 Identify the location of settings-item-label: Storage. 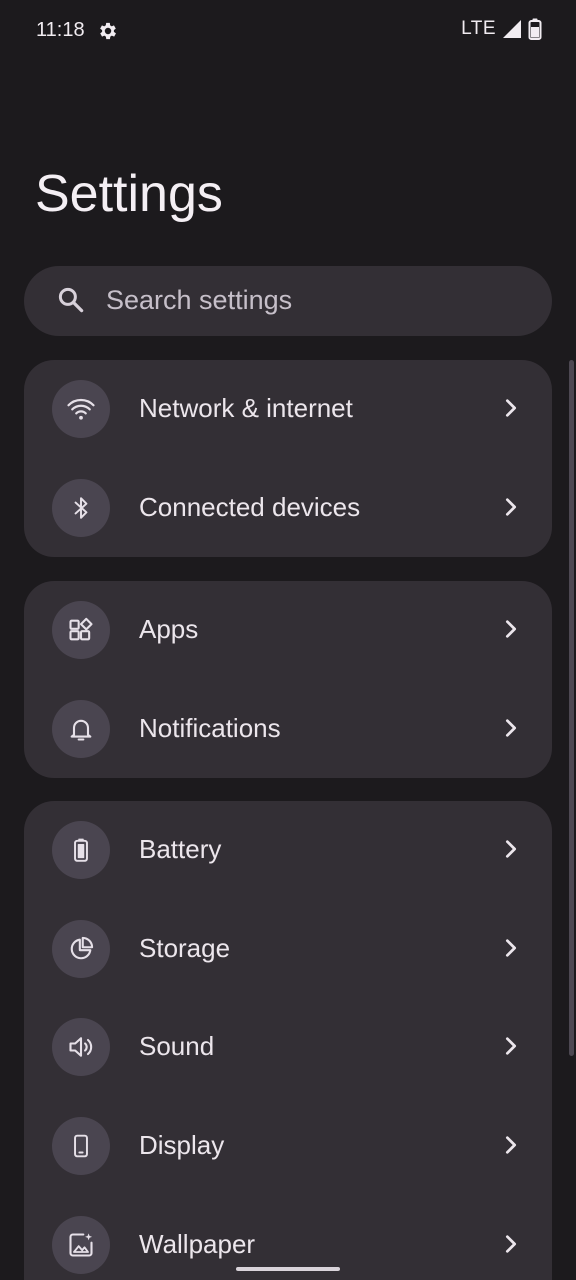
(185, 948).